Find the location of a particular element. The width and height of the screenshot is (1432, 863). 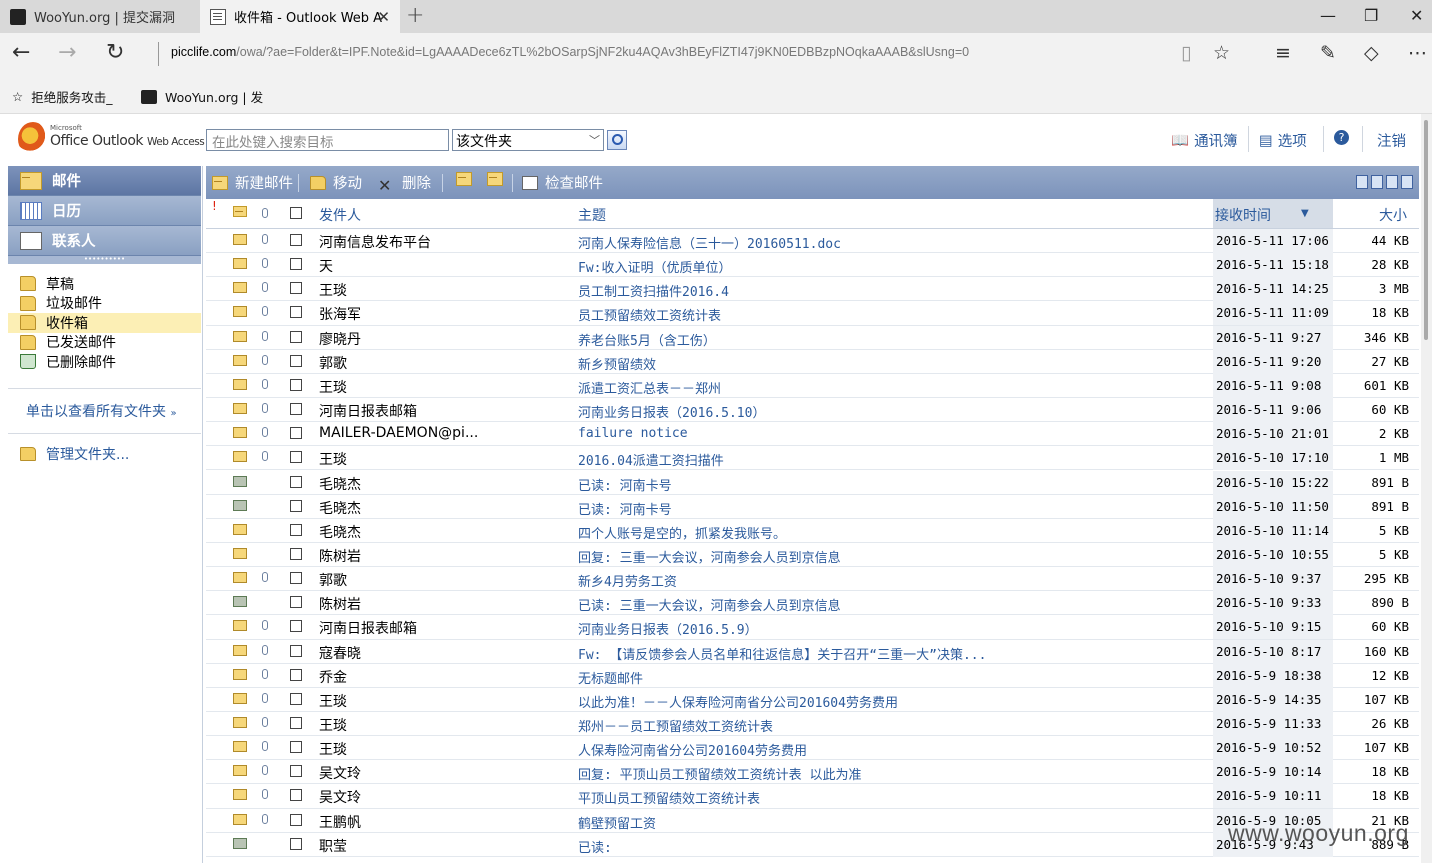

table-row: 乔金 无标题邮件 2016-5-9 18:38 12 KB is located at coordinates (812, 675).